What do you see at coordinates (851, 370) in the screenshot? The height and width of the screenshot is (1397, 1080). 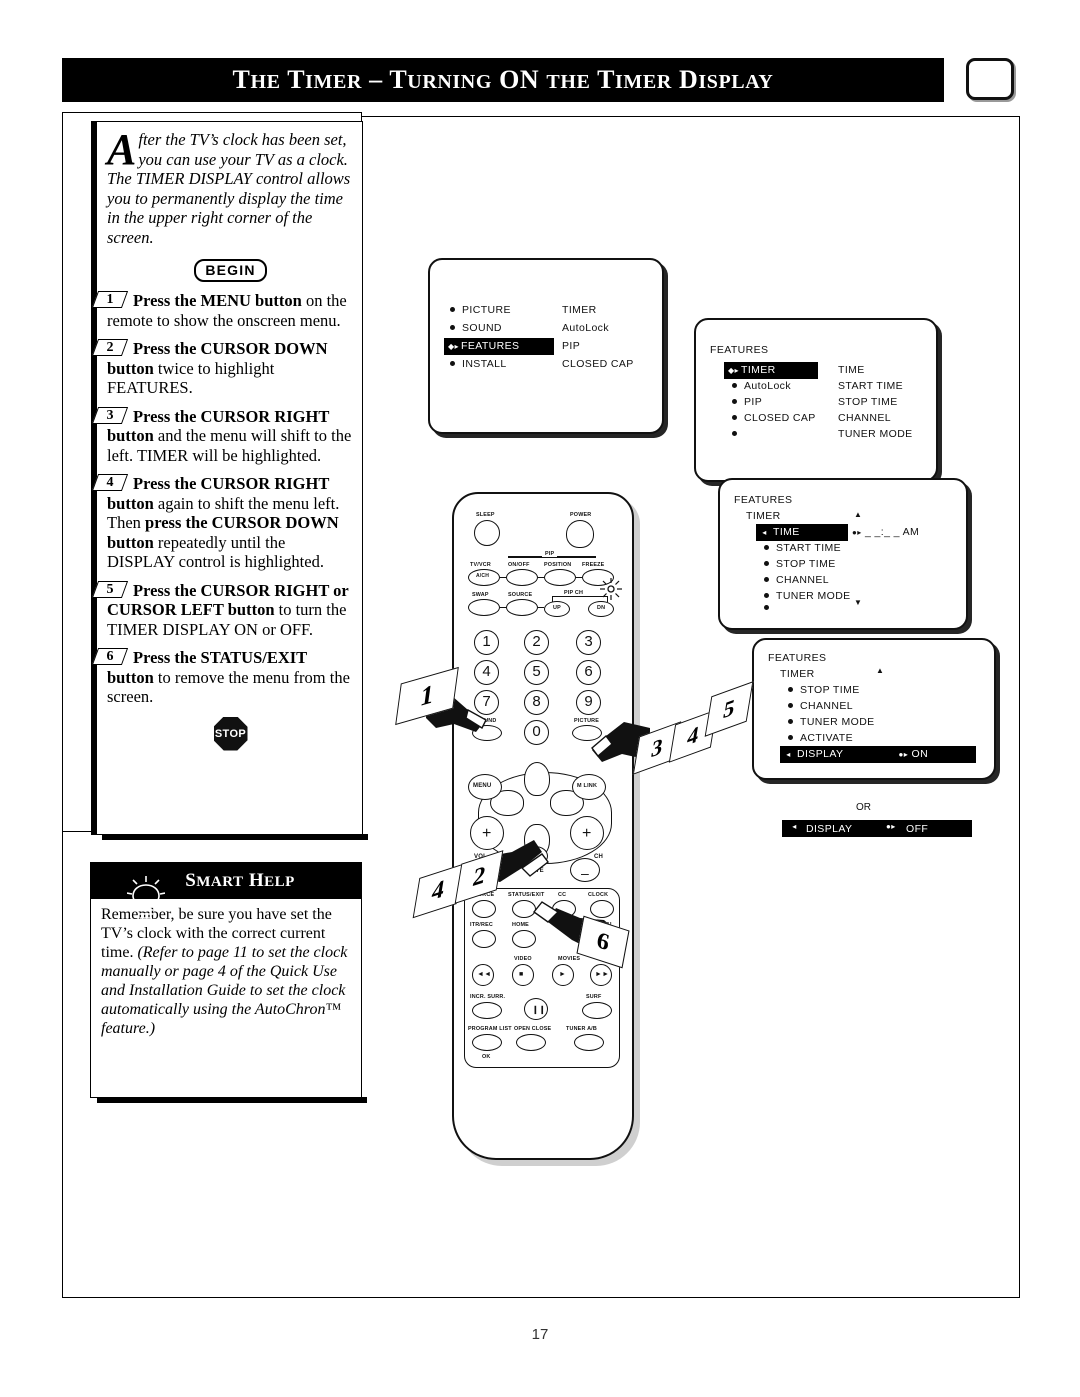 I see `screen2-right-time: TIME` at bounding box center [851, 370].